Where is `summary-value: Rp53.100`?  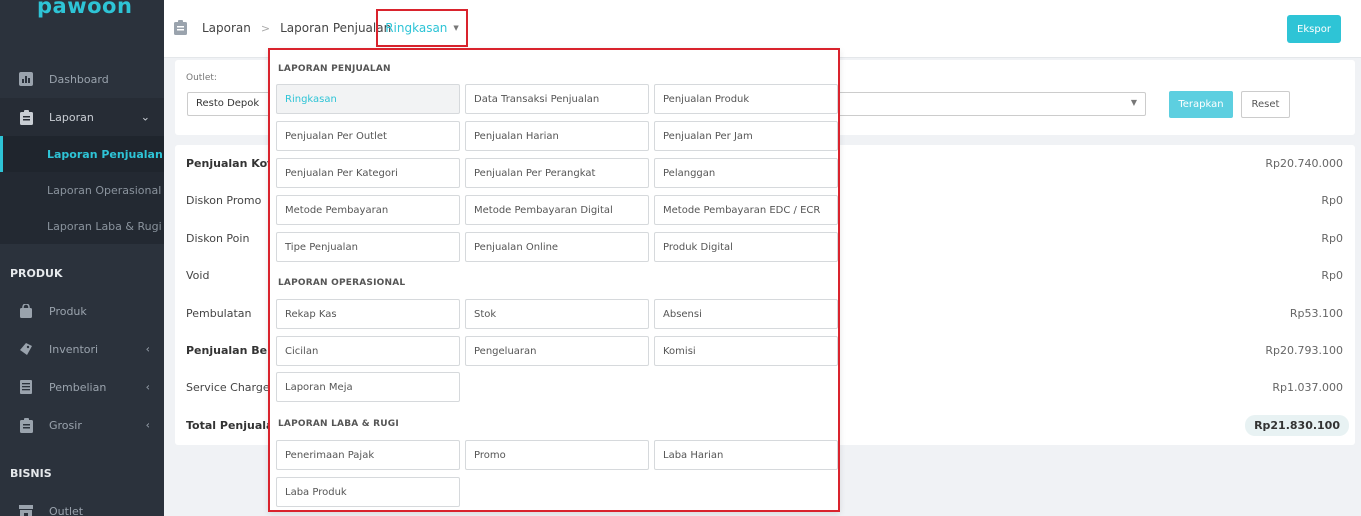
summary-value: Rp53.100 is located at coordinates (1316, 313).